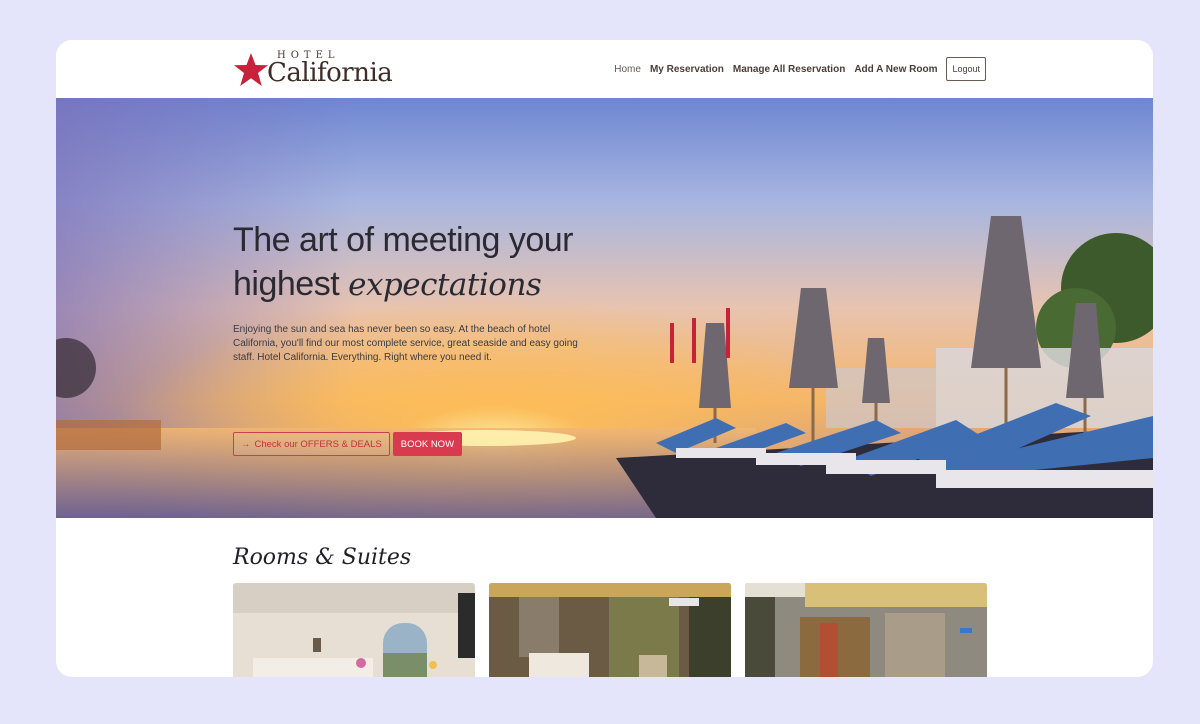 The width and height of the screenshot is (1200, 724). Describe the element at coordinates (895, 69) in the screenshot. I see `nav-add-new-room: Add A New Room` at that location.